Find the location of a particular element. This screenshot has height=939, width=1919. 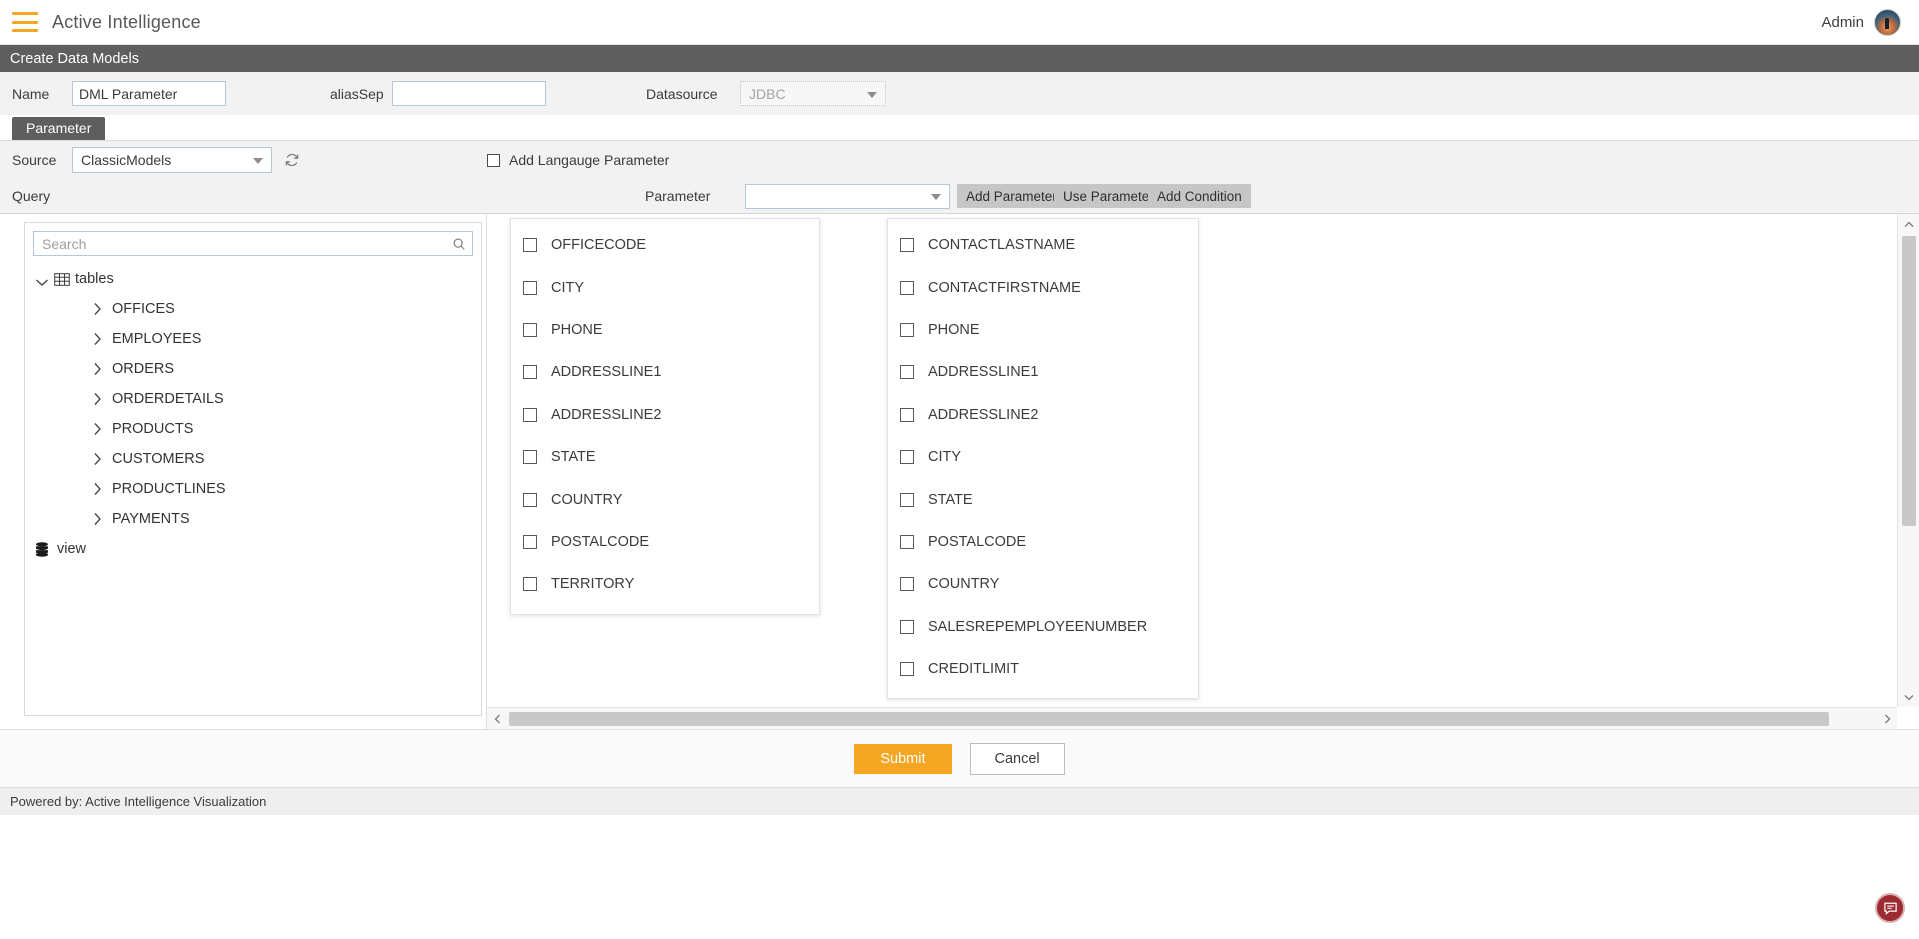

horizontal-scroll-thumb is located at coordinates (1169, 719).